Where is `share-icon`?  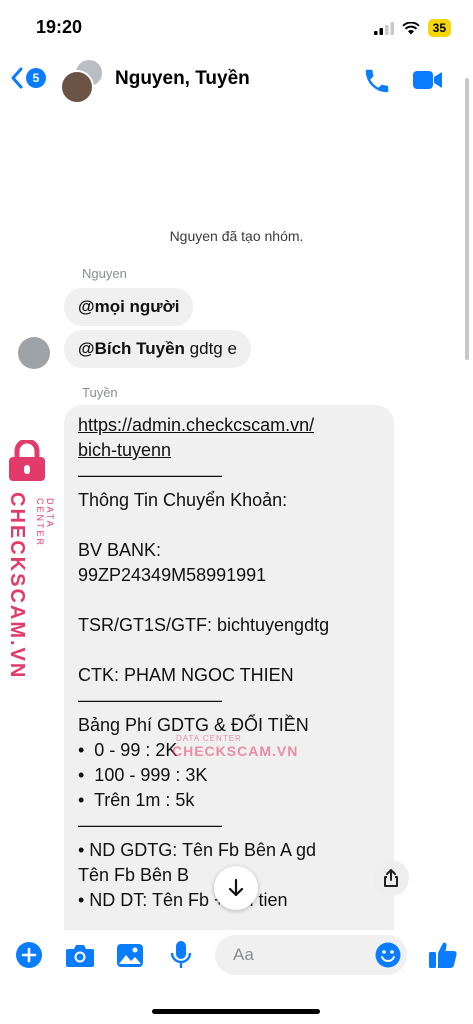
share-icon is located at coordinates (391, 878).